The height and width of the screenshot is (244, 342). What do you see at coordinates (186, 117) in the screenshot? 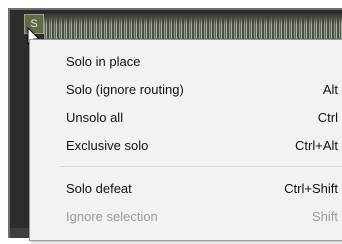
I see `menu-item-unsolo-all: Unsolo all Ctrl` at bounding box center [186, 117].